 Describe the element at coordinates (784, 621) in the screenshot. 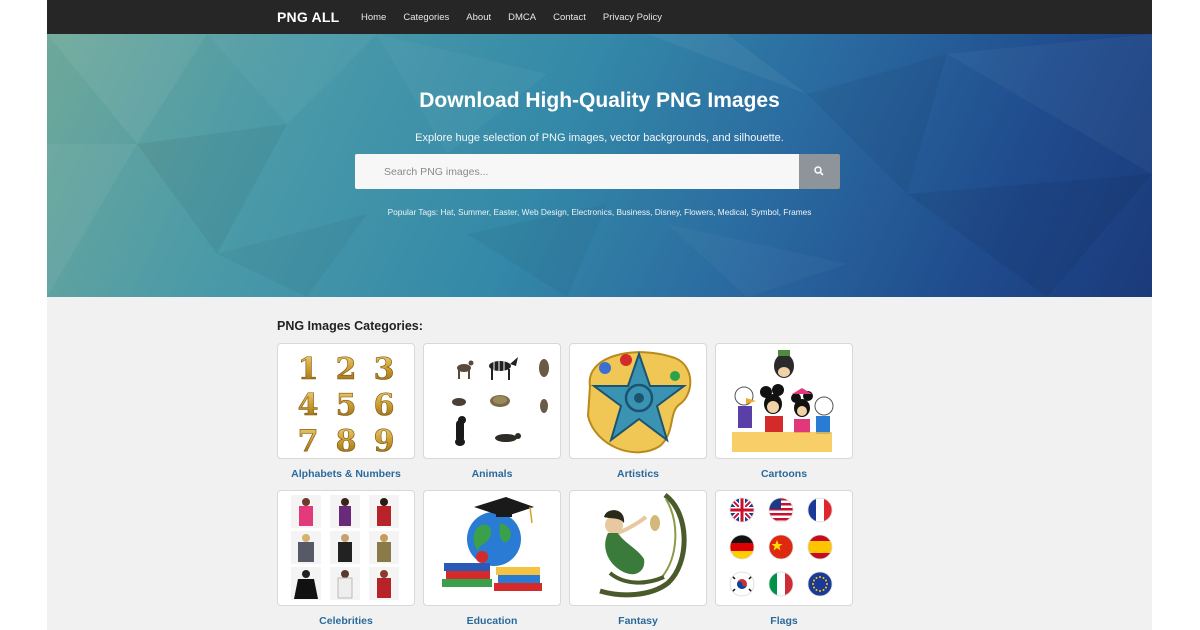

I see `category-label: Flags` at that location.